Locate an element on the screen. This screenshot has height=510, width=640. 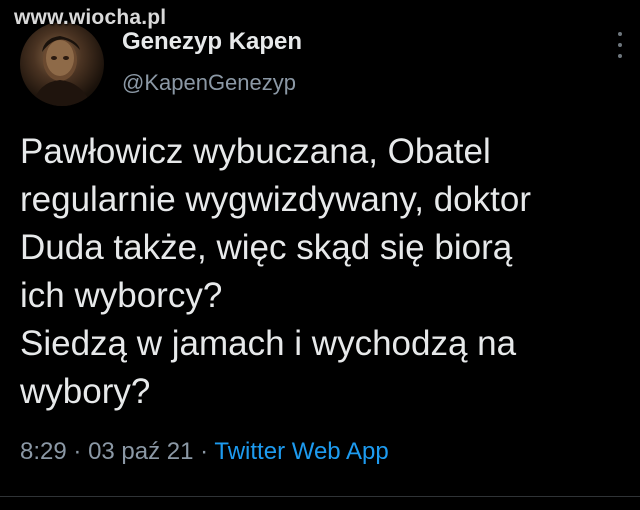
tweet-meta: 8:29 · 03 paź 21 · Twitter Web App is located at coordinates (204, 452).